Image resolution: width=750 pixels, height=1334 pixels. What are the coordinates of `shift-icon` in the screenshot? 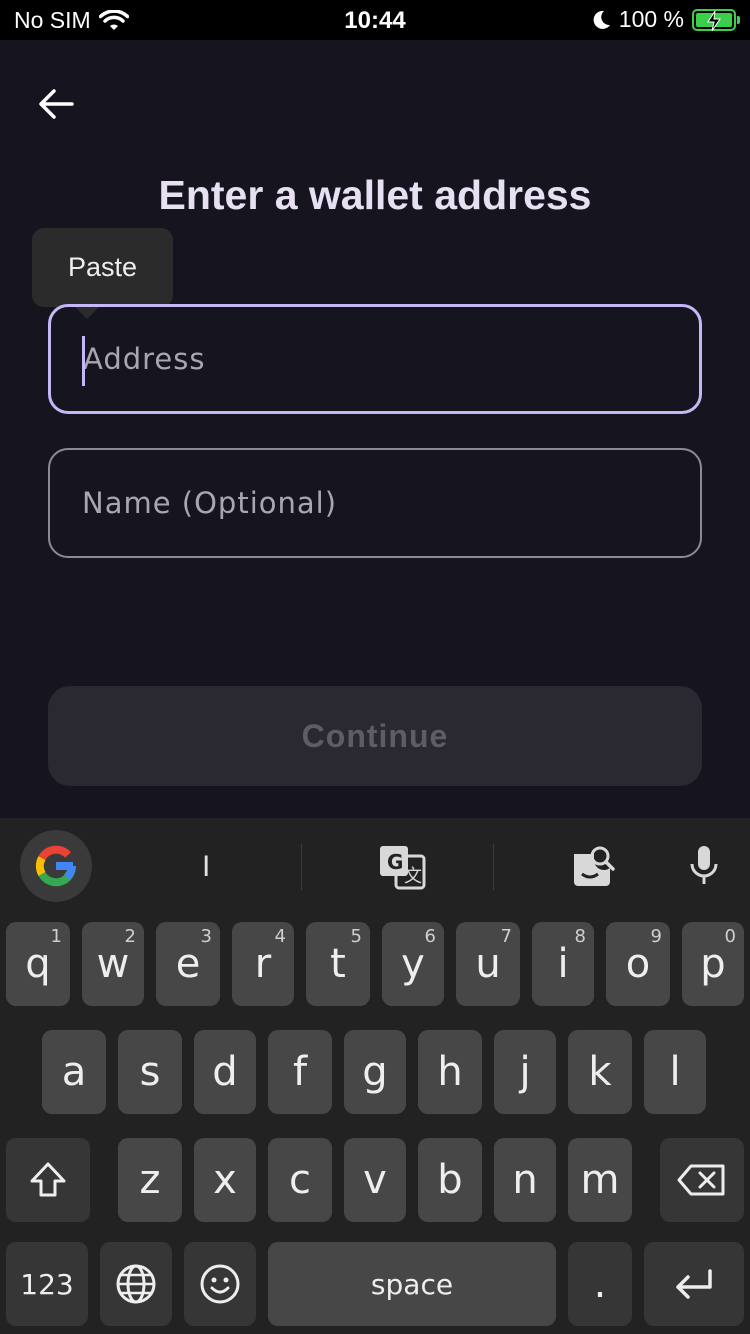 It's located at (48, 1179).